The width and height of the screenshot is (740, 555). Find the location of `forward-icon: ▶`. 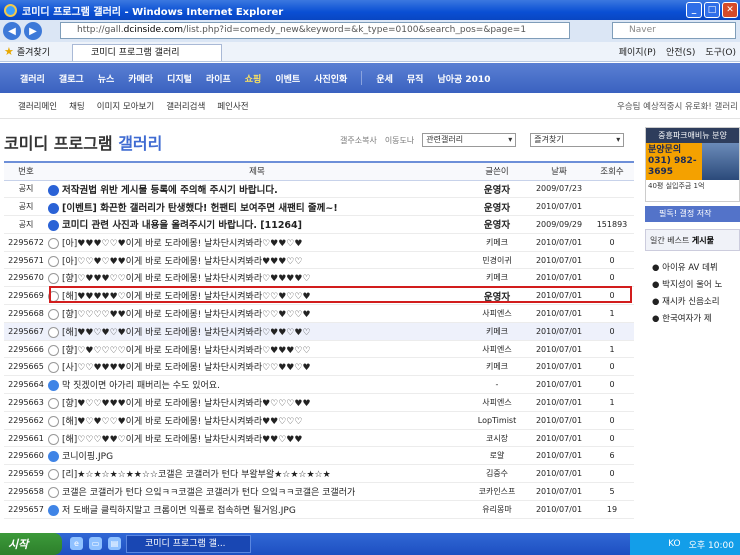

forward-icon: ▶ is located at coordinates (33, 31).